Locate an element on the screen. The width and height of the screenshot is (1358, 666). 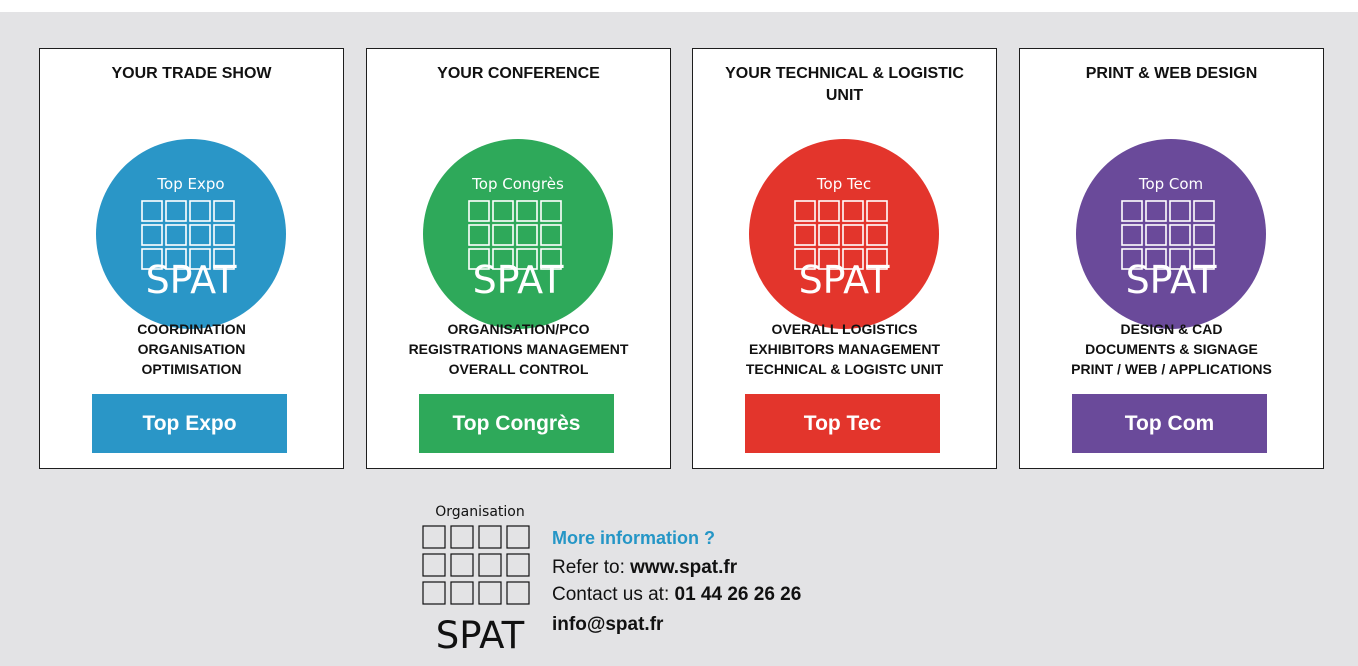
top-tec-button: Top Tec is located at coordinates (842, 423).